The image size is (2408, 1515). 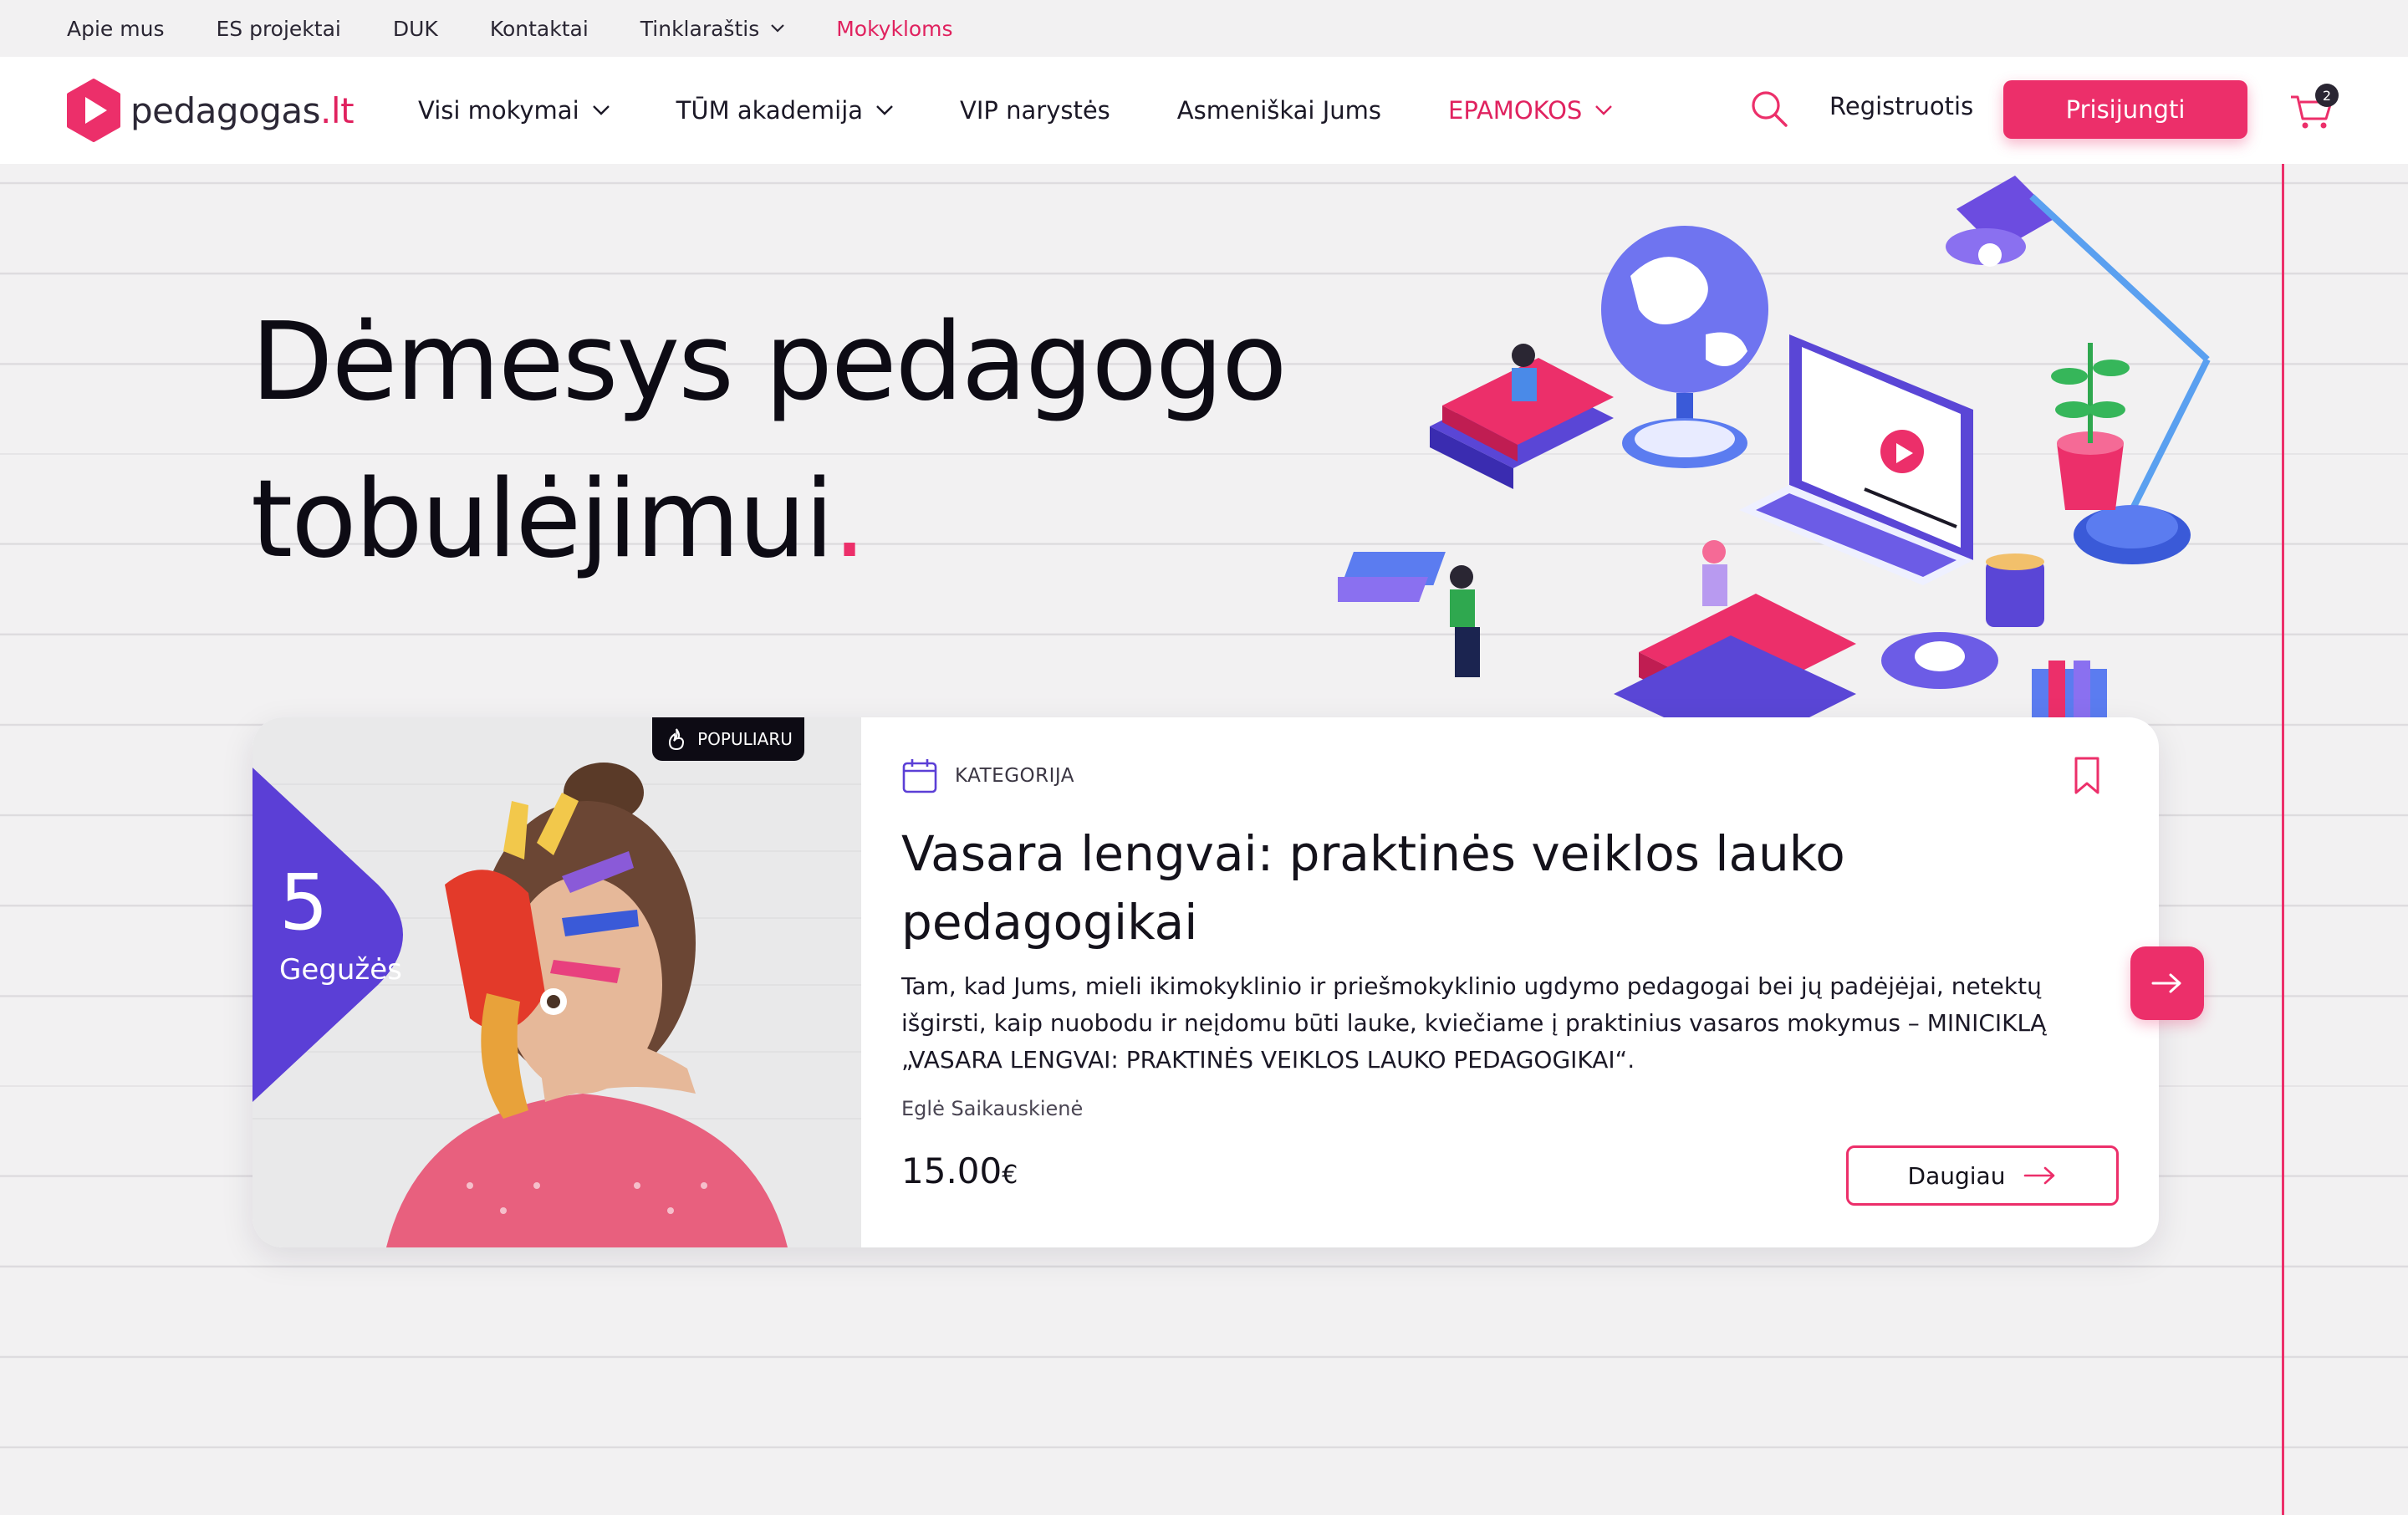 What do you see at coordinates (2090, 426) in the screenshot?
I see `plant-illustration` at bounding box center [2090, 426].